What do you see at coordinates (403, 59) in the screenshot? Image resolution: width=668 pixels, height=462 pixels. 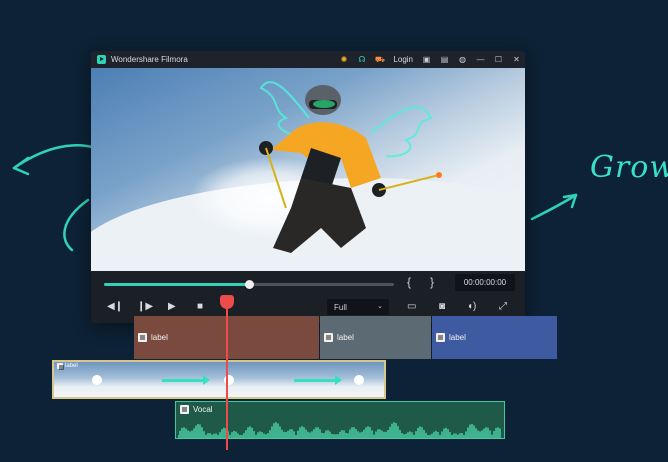 I see `login-button: Login` at bounding box center [403, 59].